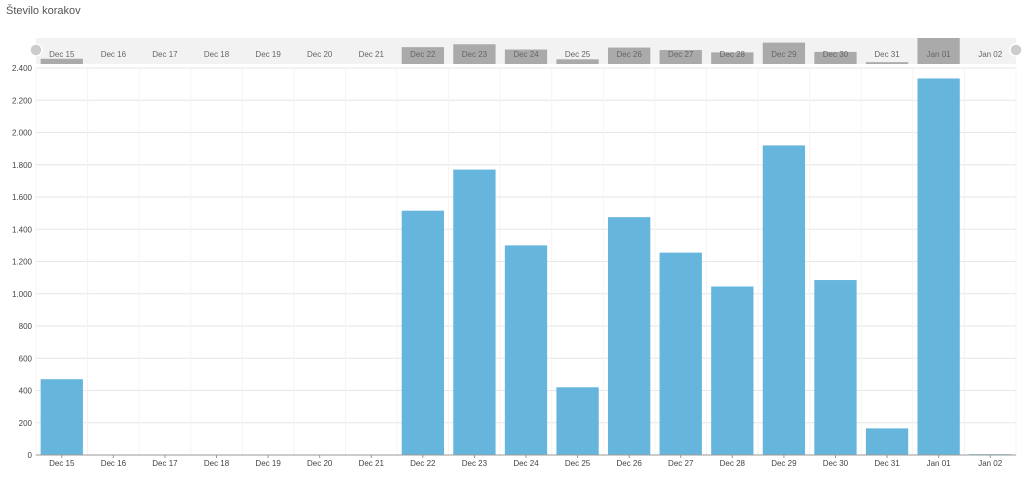  What do you see at coordinates (629, 54) in the screenshot?
I see `navigator-label: Dec 26` at bounding box center [629, 54].